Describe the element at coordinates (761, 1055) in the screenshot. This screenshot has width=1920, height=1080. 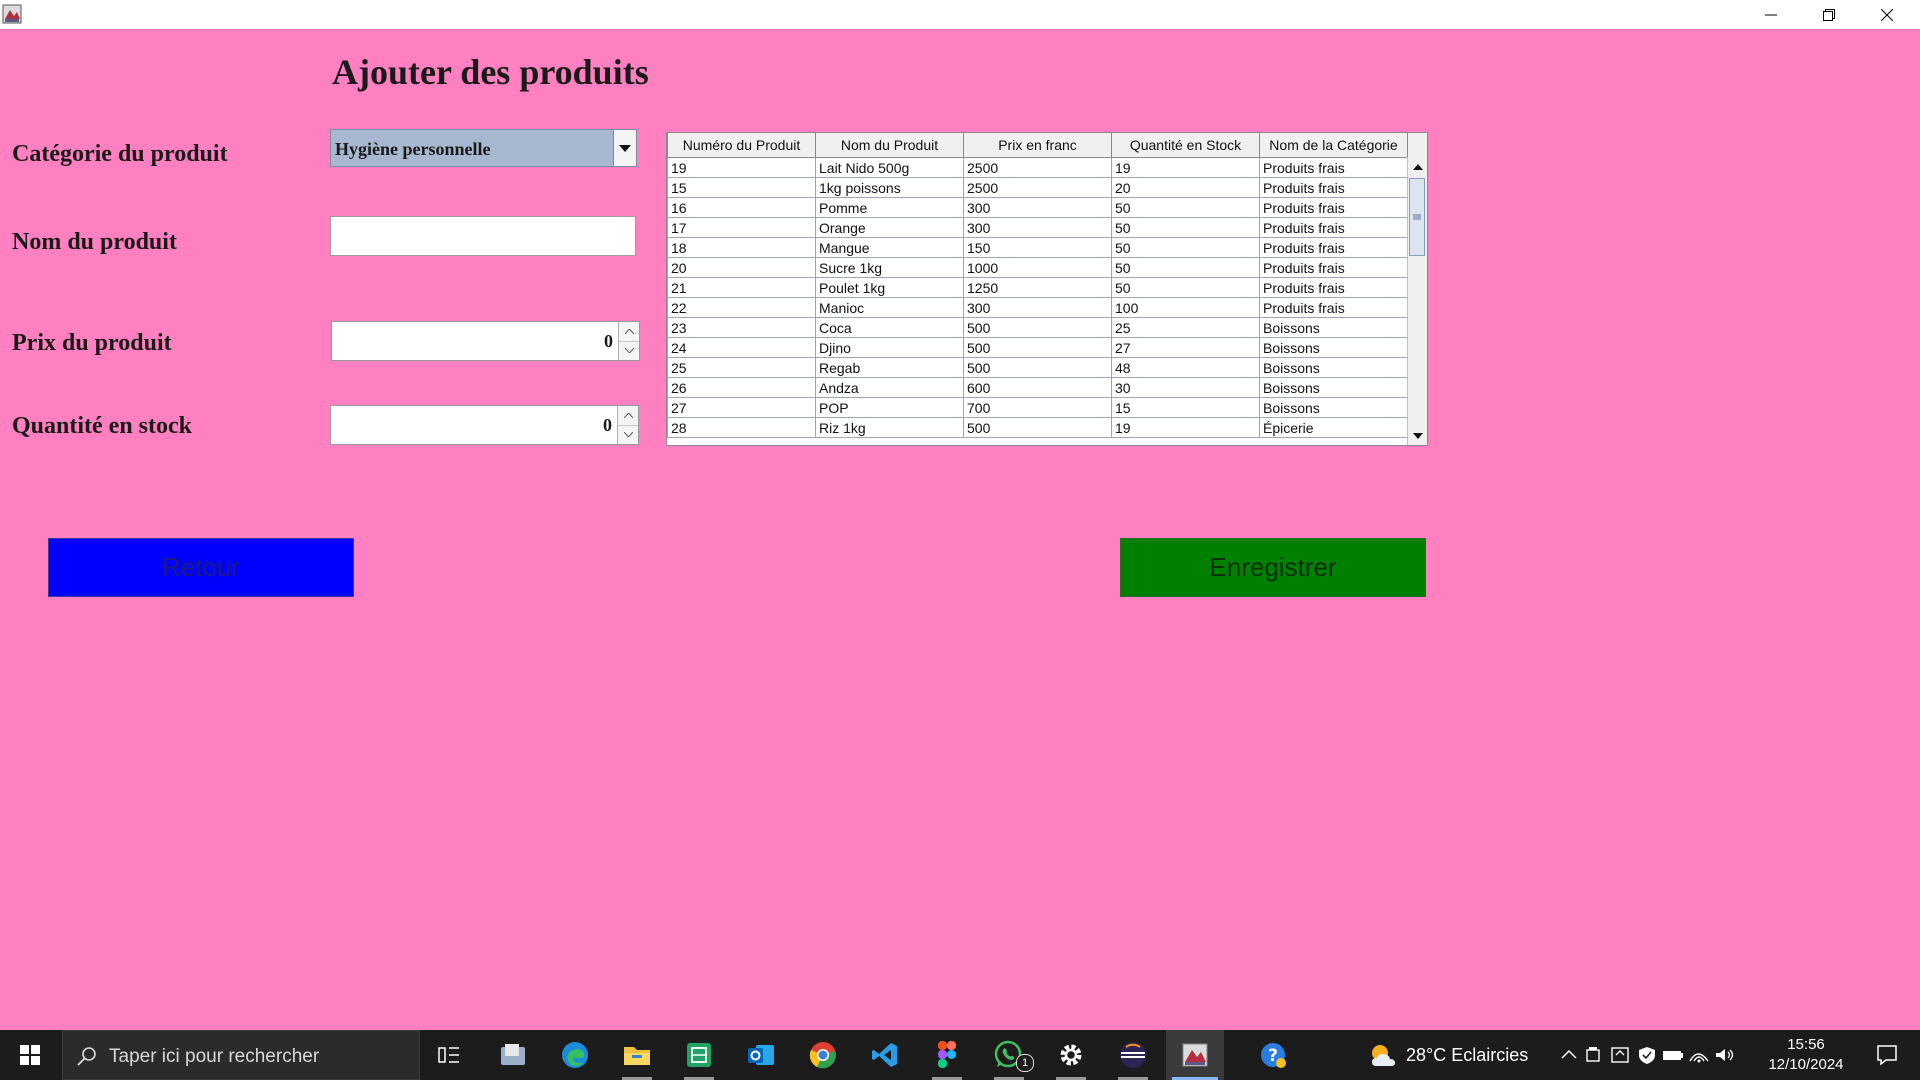
I see `taskbar-app-outlook` at that location.